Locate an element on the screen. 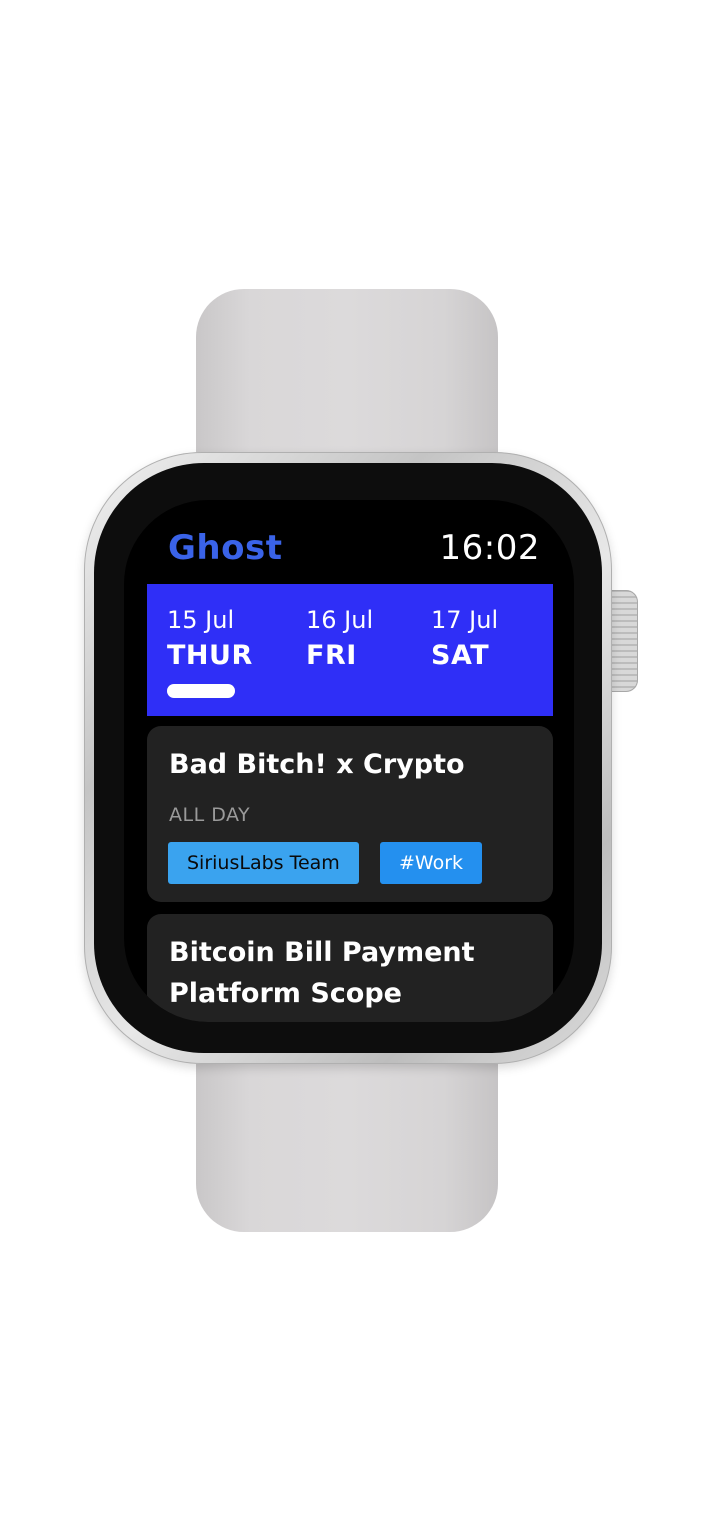 This screenshot has width=701, height=1517. day-weekday: SAT is located at coordinates (460, 655).